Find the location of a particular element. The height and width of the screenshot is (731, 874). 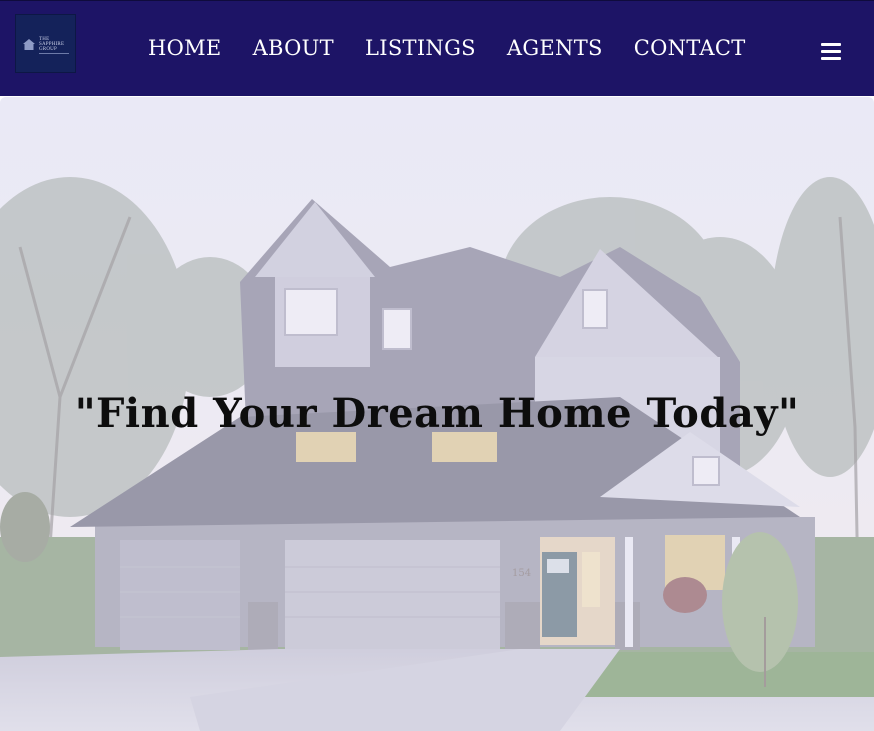

logo-divider is located at coordinates (54, 53).